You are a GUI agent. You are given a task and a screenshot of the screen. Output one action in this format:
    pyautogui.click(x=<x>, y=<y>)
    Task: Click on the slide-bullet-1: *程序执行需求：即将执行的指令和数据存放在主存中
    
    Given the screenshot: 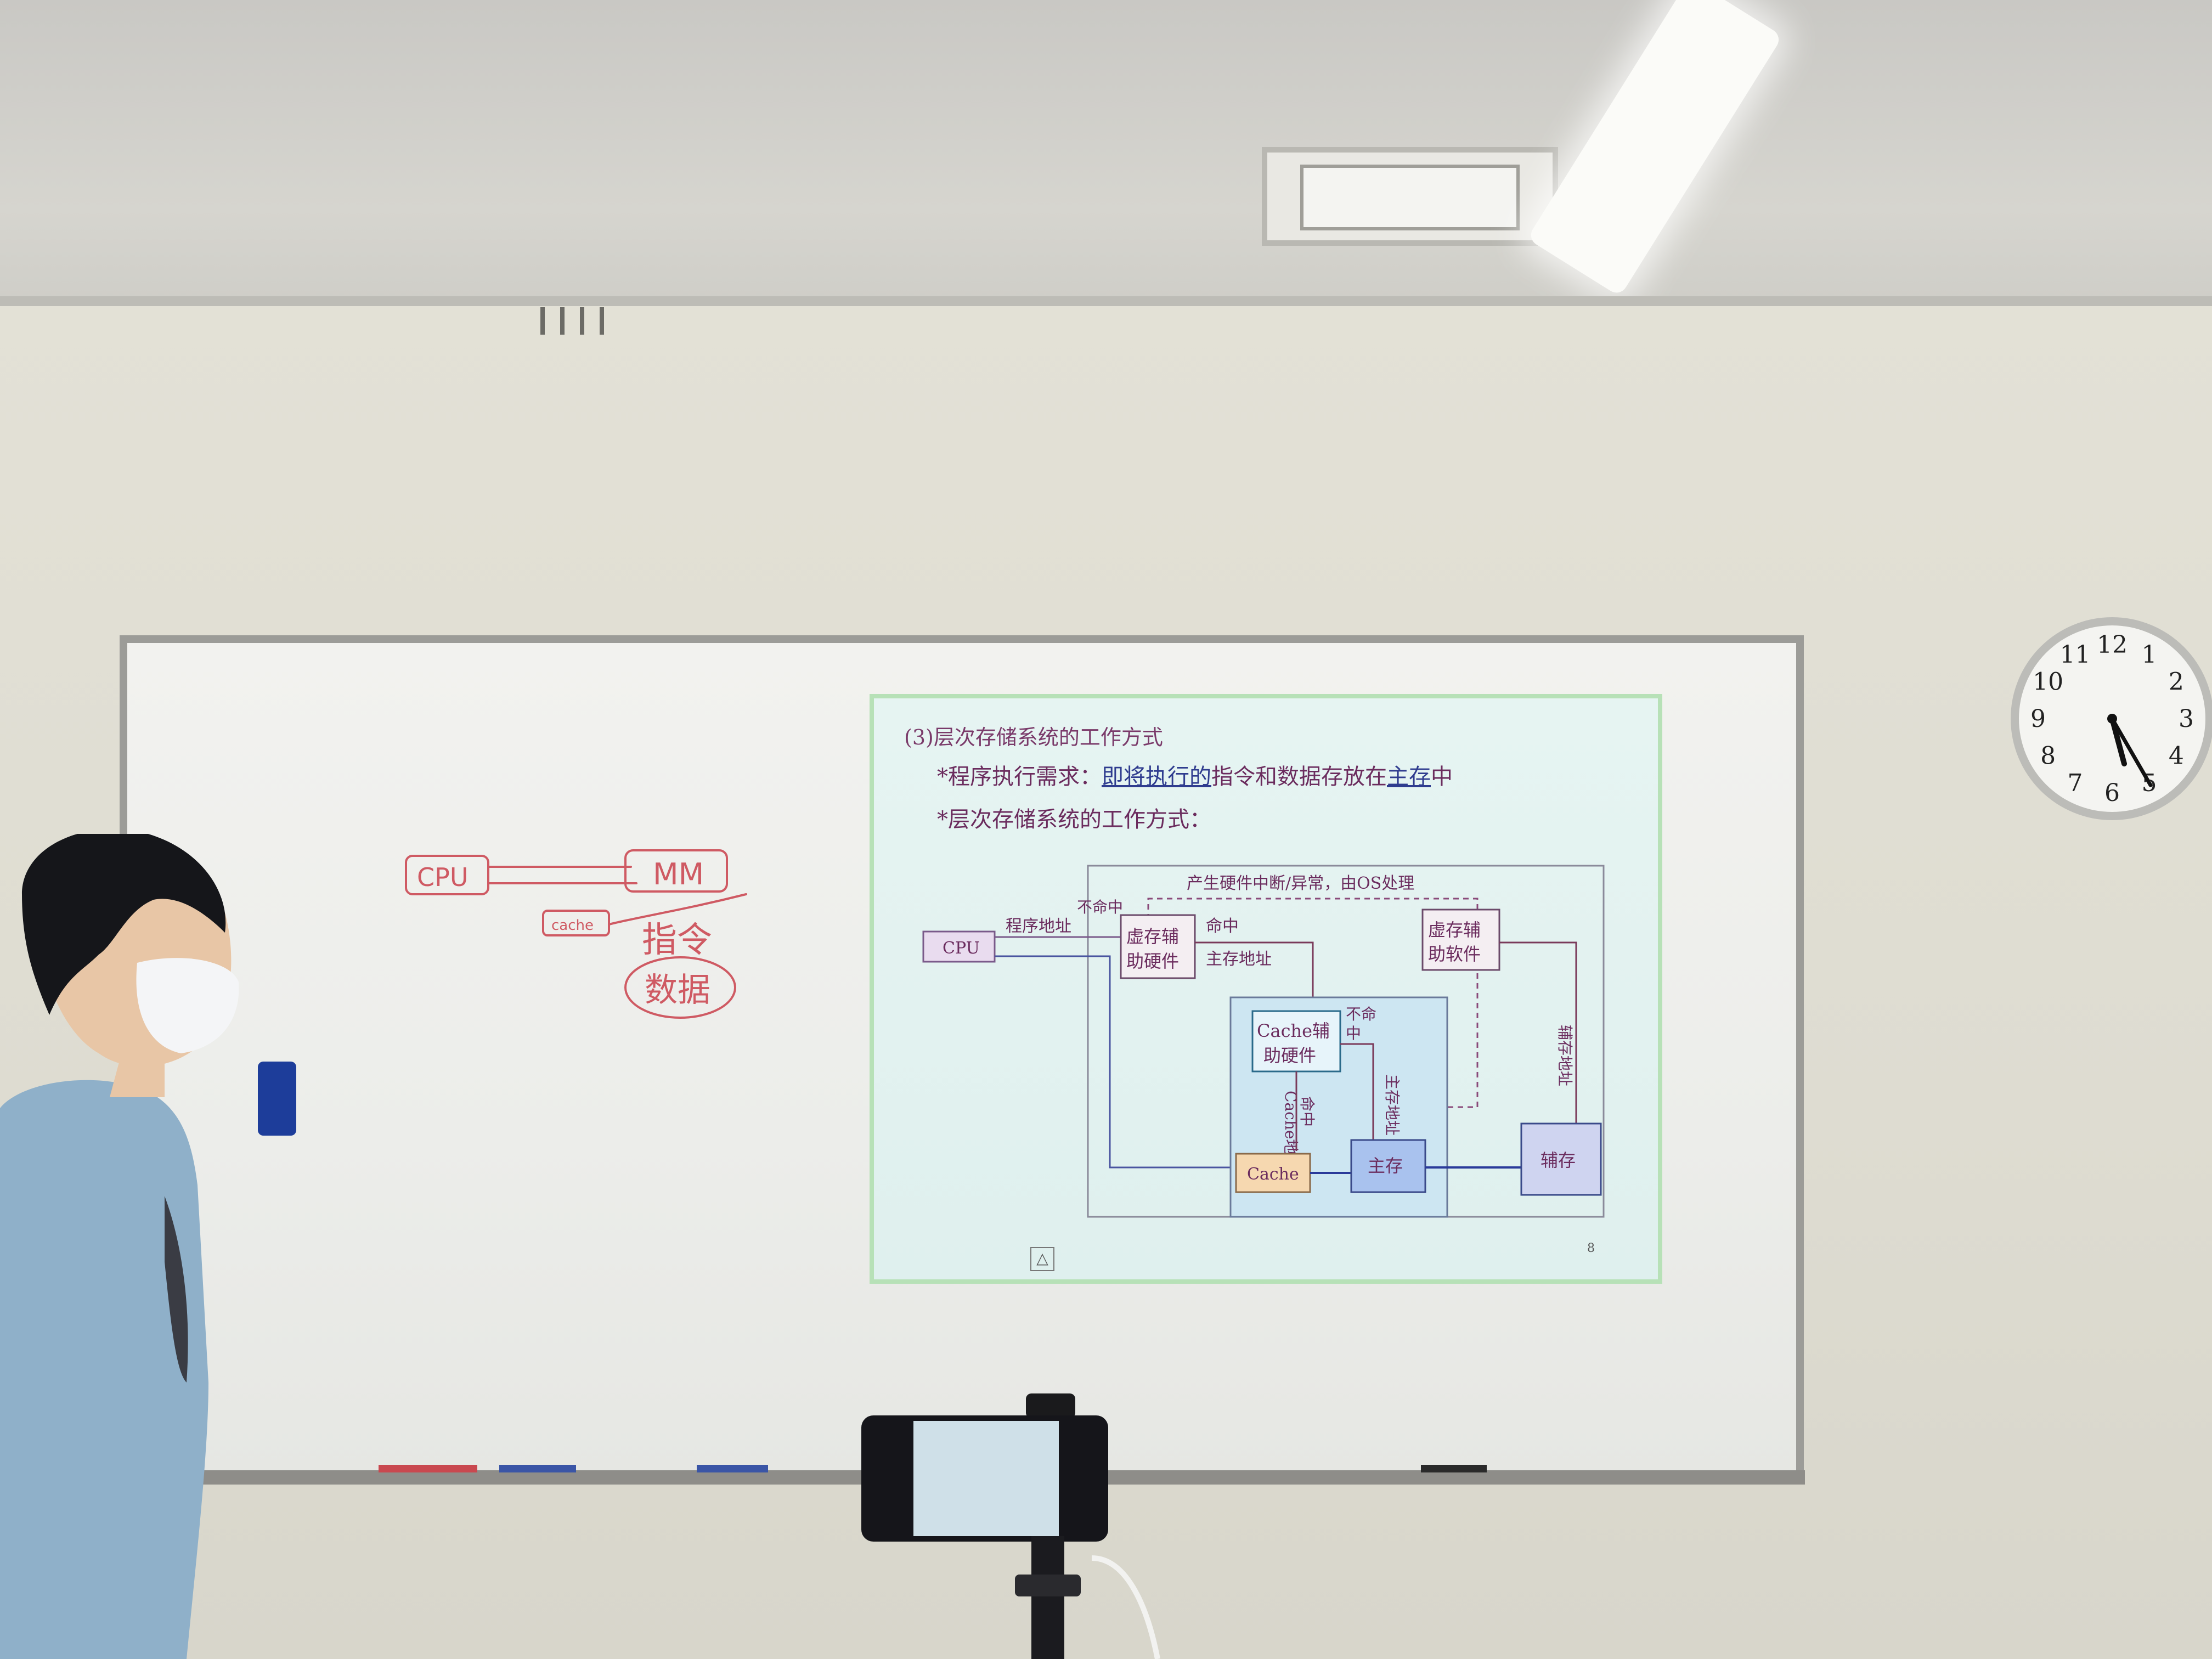 What is the action you would take?
    pyautogui.click(x=1195, y=775)
    